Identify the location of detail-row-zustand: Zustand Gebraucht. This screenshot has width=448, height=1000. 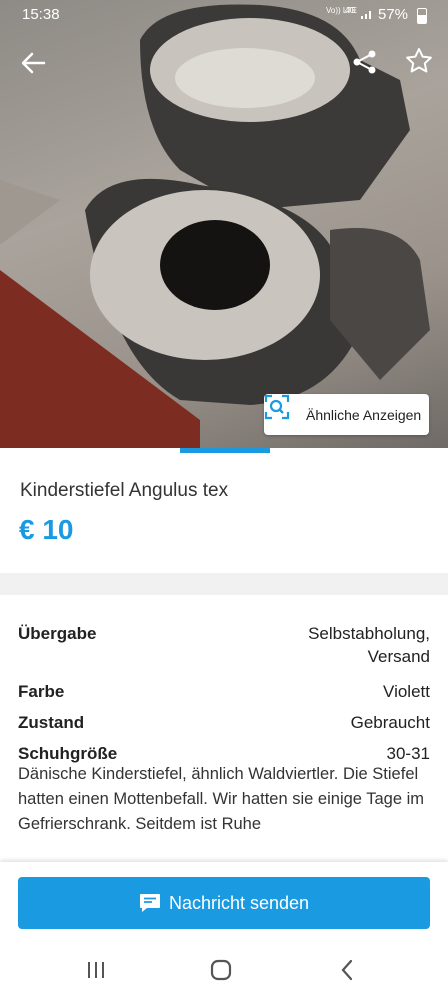
(224, 722).